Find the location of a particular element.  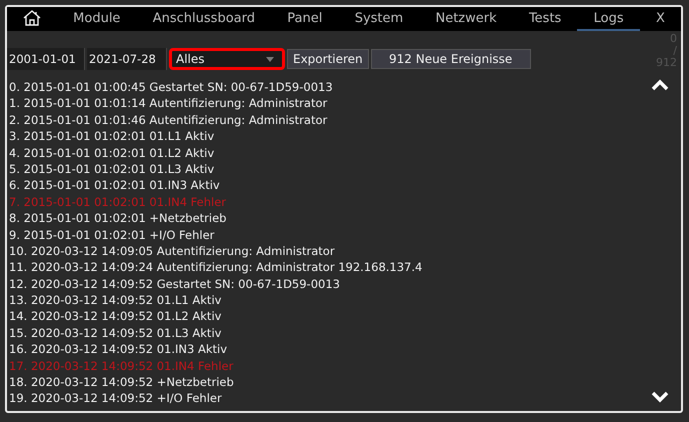

new-events-button: 912 Neue Ereignisse is located at coordinates (450, 59).